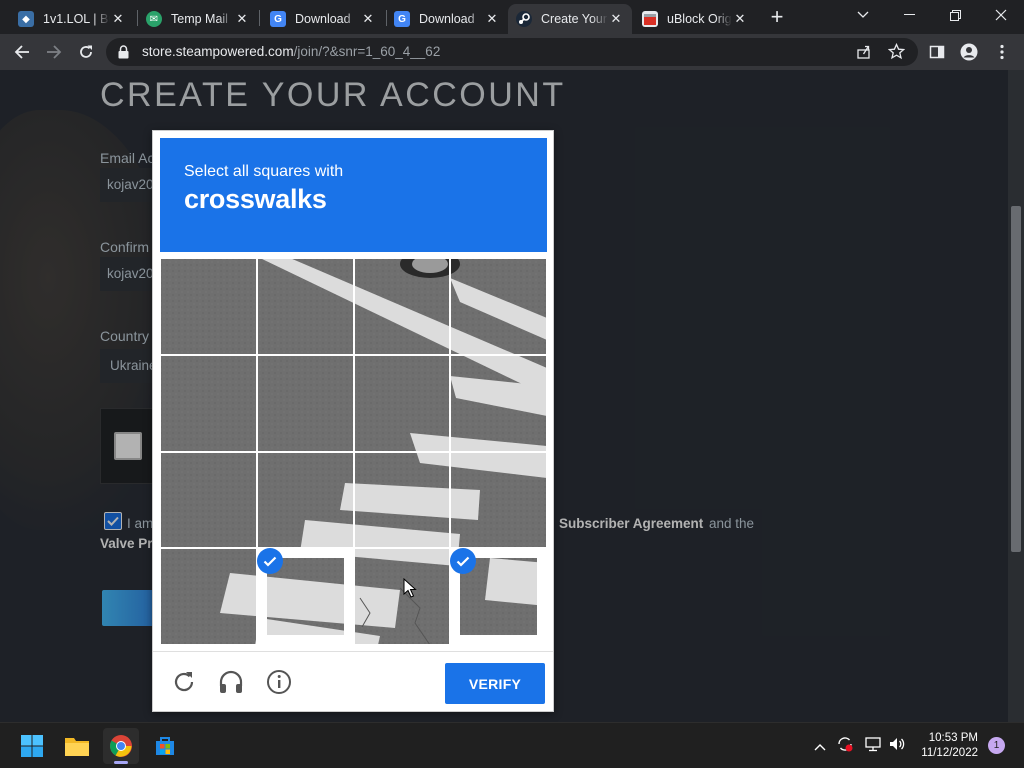  Describe the element at coordinates (969, 52) in the screenshot. I see `profile-icon` at that location.